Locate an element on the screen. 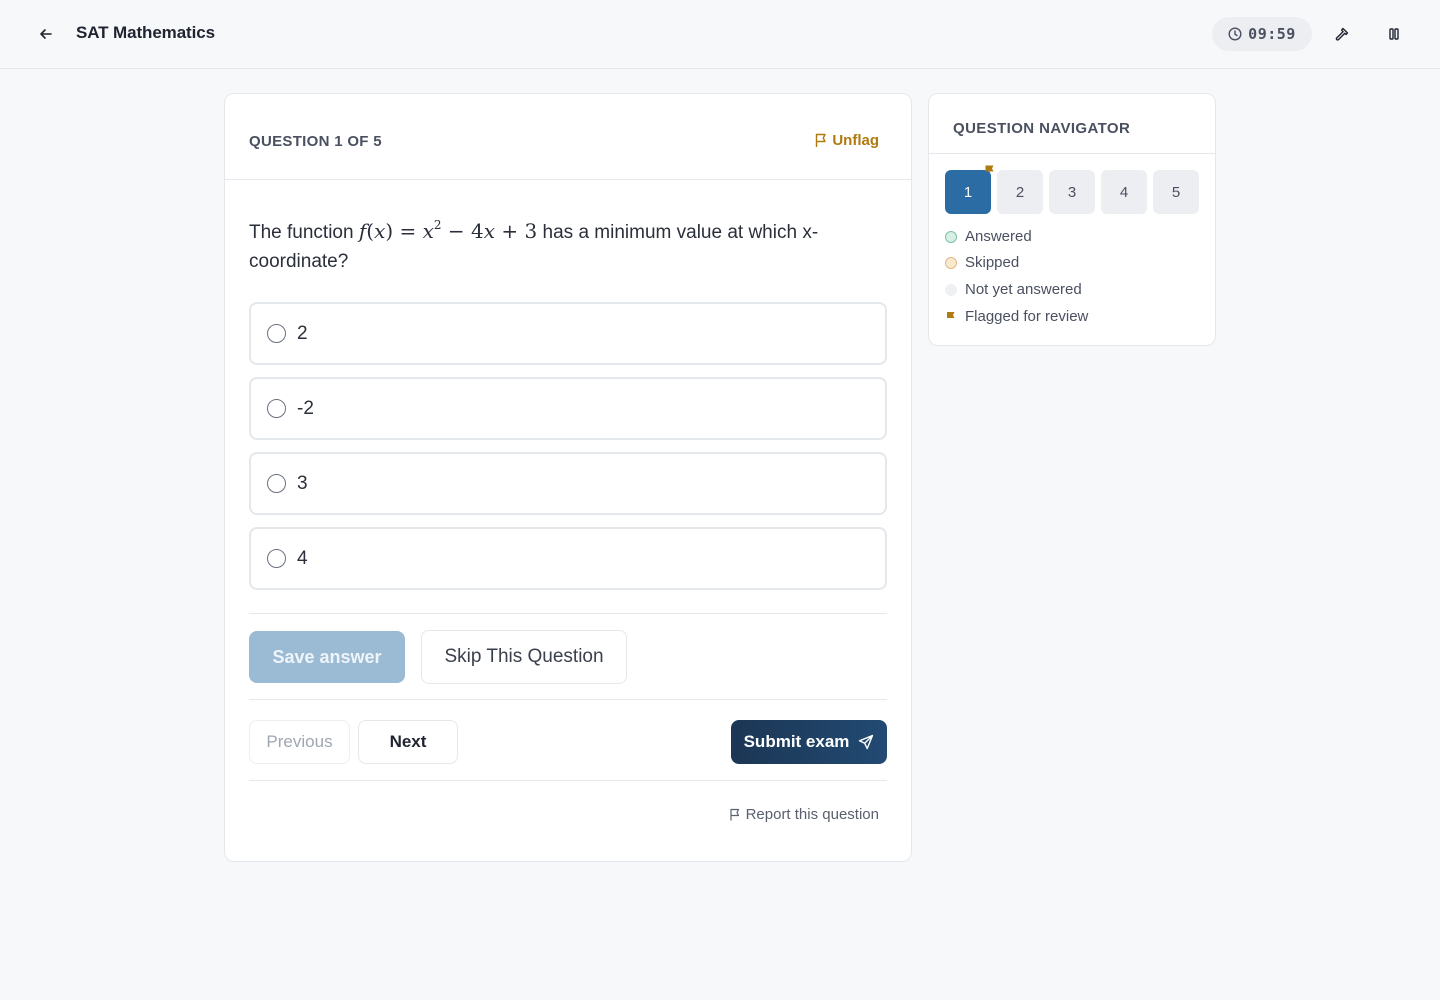 This screenshot has height=1000, width=1440. question-header: QUESTION 1 OF 5 Unflag is located at coordinates (568, 137).